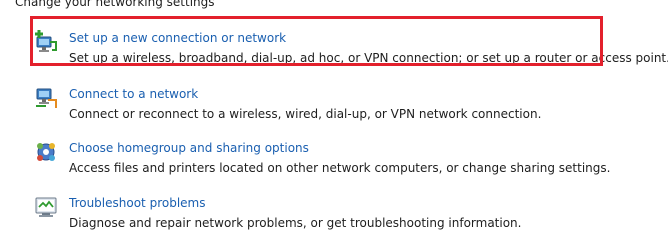 This screenshot has height=251, width=668. I want to click on troubleshoot-icon, so click(46, 207).